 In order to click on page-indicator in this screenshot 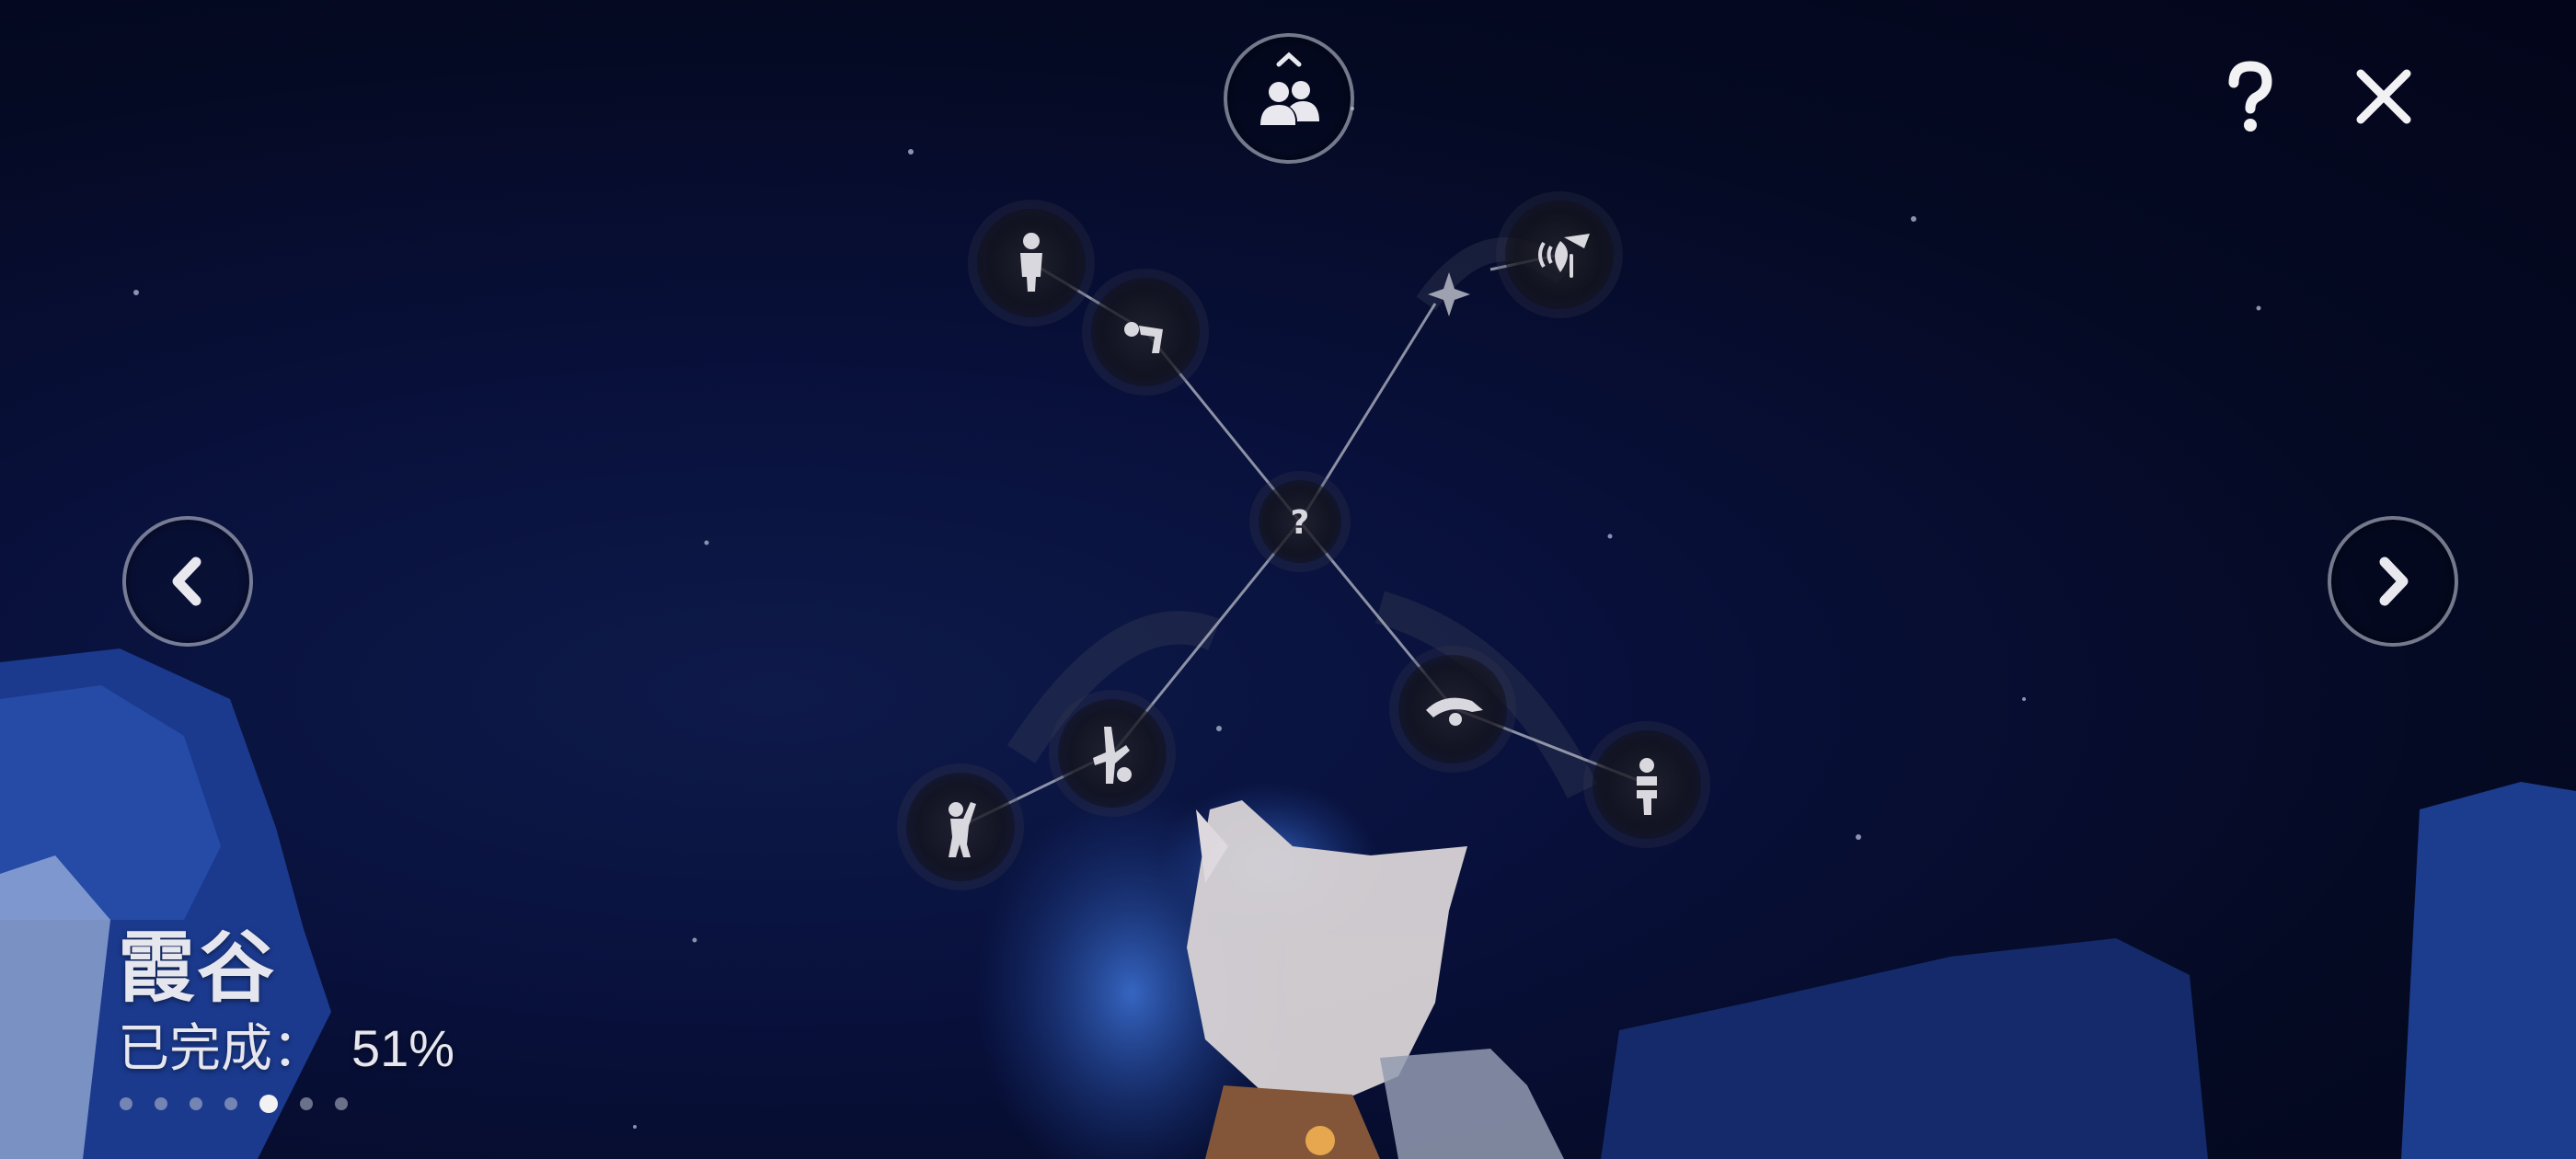, I will do `click(234, 1104)`.